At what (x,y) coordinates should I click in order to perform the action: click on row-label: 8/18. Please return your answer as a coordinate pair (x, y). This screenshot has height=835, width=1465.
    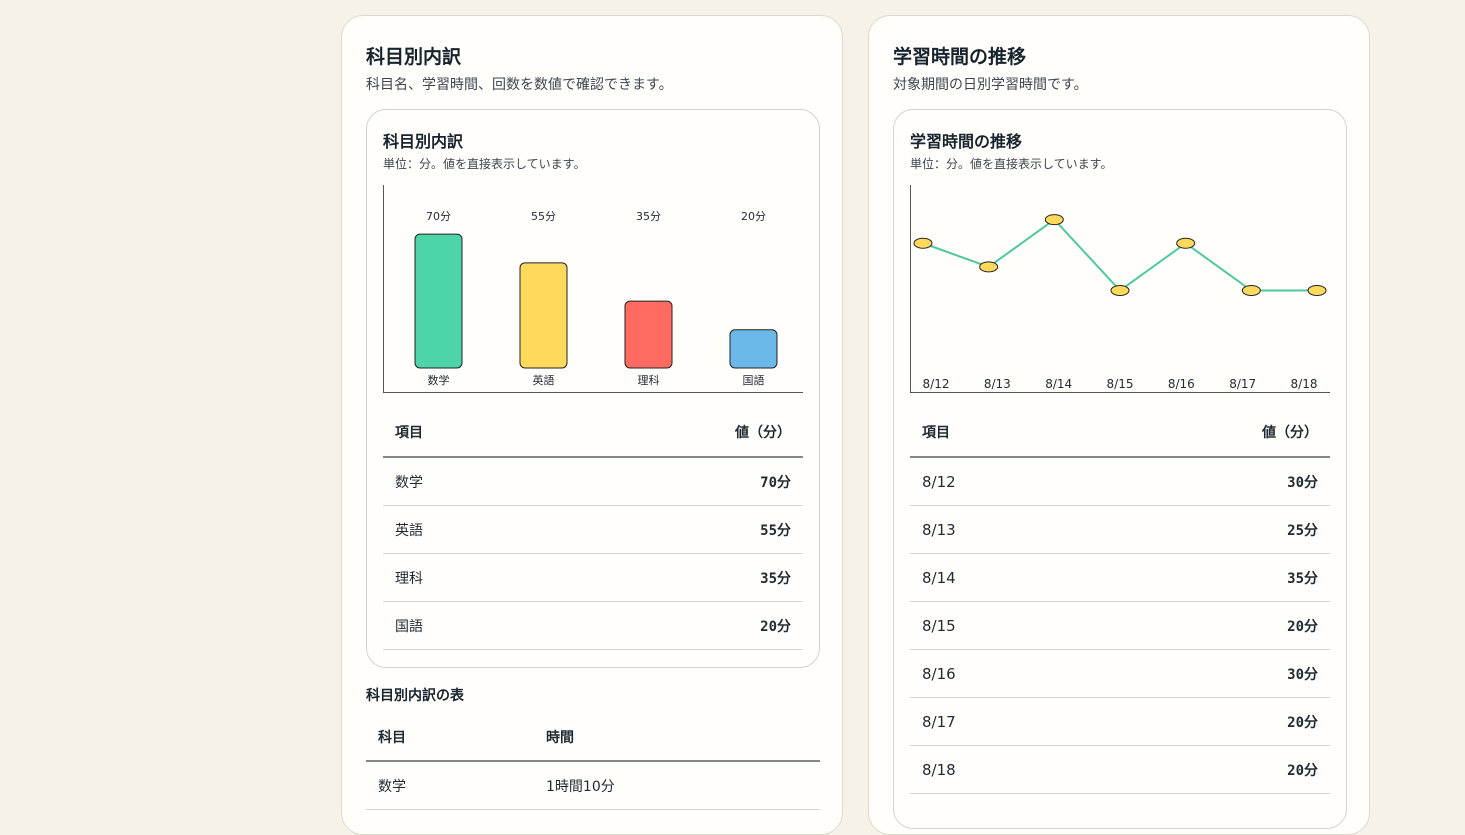
    Looking at the image, I should click on (998, 769).